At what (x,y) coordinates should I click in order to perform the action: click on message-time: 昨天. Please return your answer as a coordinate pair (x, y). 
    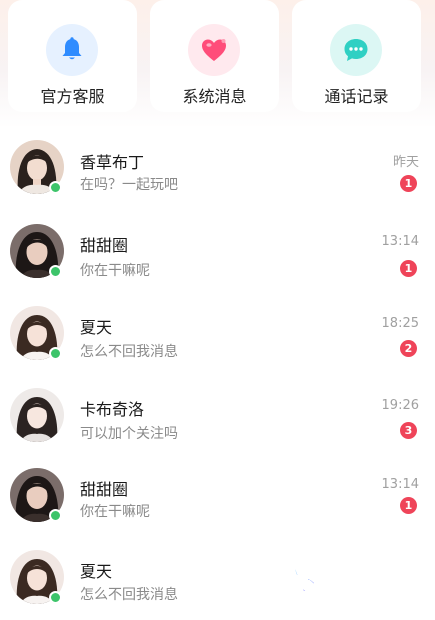
    Looking at the image, I should click on (405, 162).